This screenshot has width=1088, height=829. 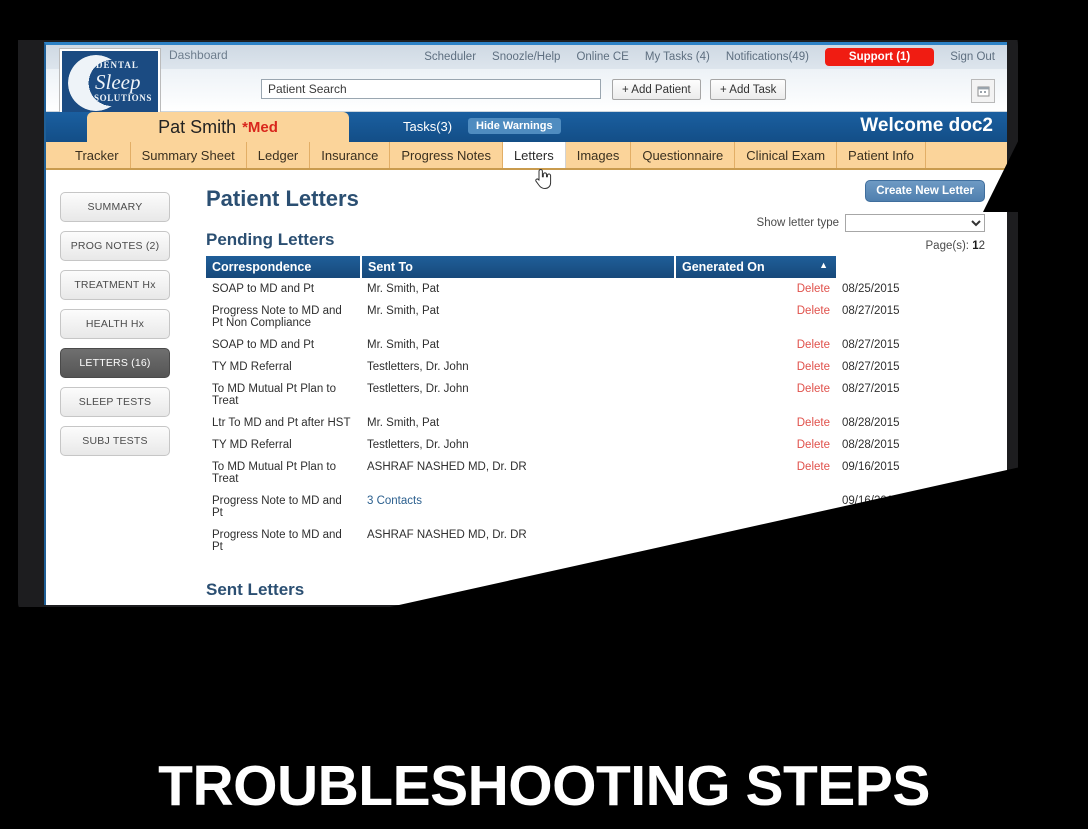 I want to click on nav-notifications: Notifications(49), so click(x=767, y=57).